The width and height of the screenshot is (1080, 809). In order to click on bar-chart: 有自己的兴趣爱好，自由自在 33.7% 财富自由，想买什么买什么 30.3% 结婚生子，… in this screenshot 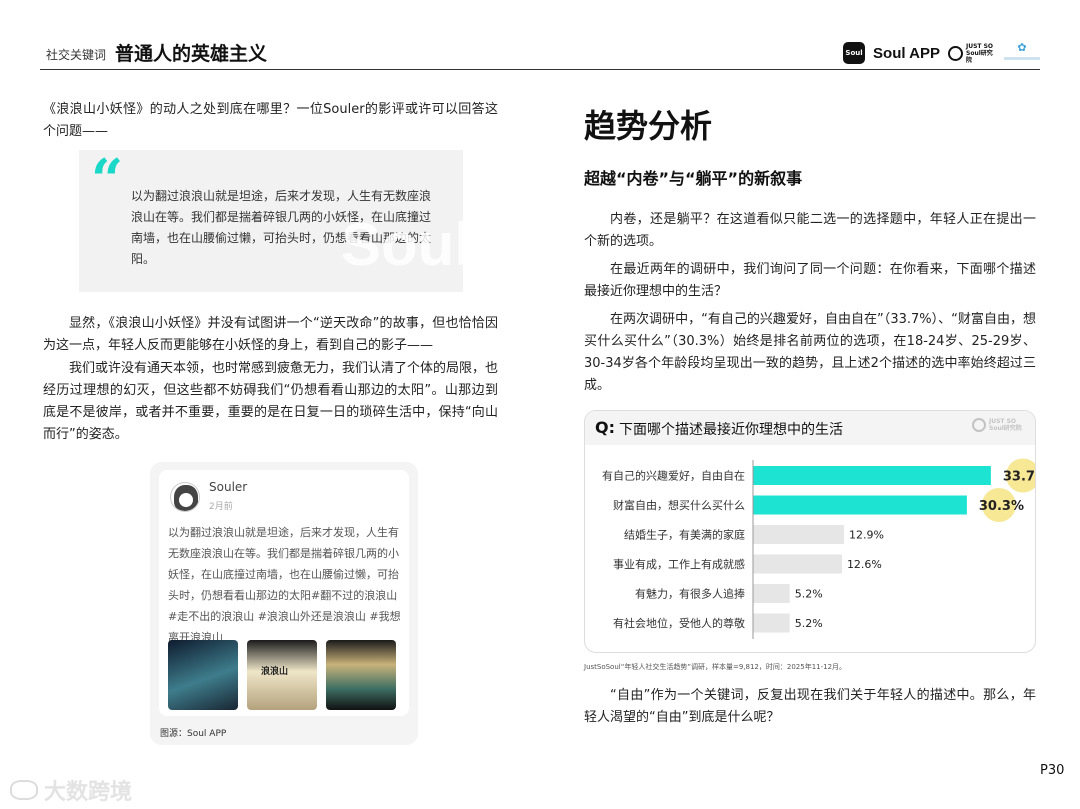, I will do `click(818, 548)`.